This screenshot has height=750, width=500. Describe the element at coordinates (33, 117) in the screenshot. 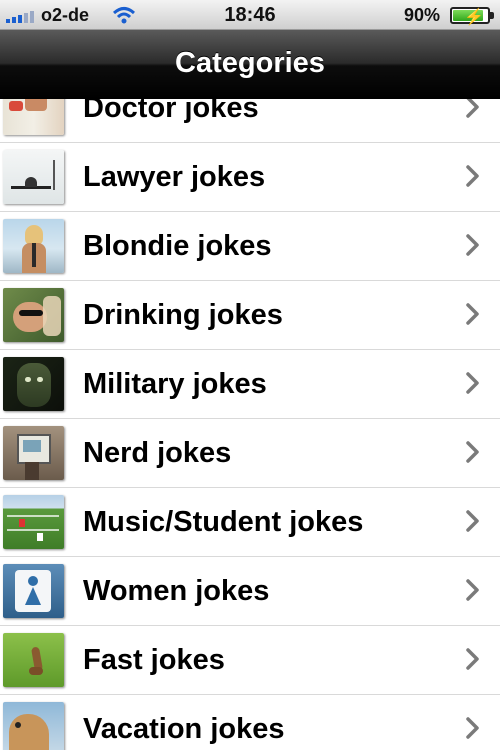

I see `doctor-thumbnail` at that location.